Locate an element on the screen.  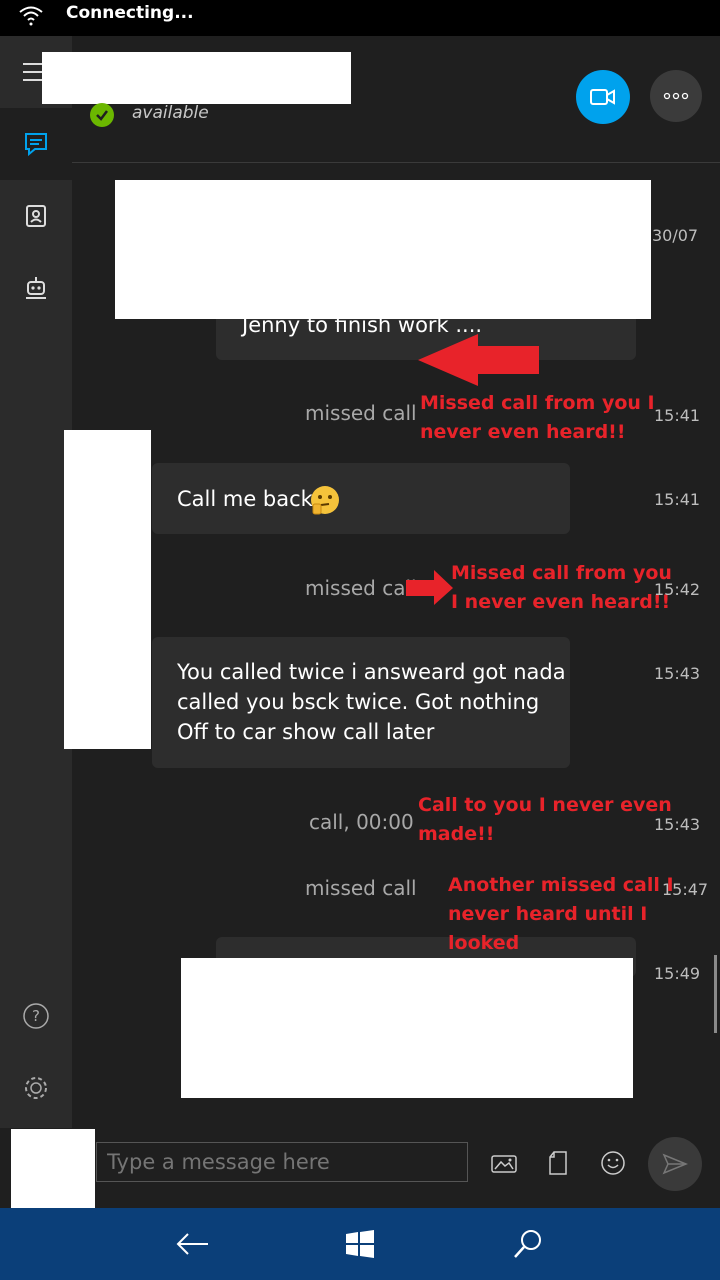
photo-button is located at coordinates (504, 1163).